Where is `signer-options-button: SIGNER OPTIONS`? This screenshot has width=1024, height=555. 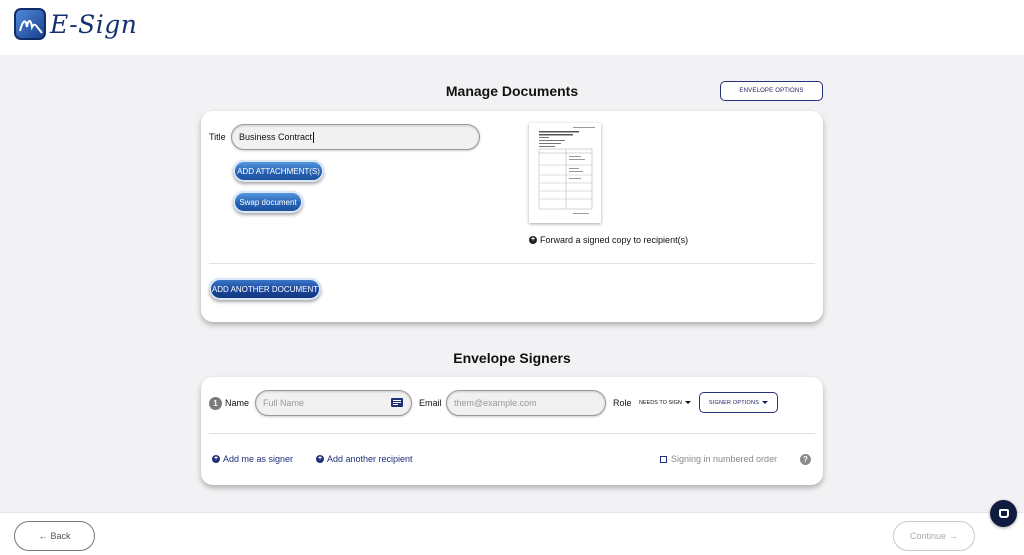
signer-options-button: SIGNER OPTIONS is located at coordinates (738, 402).